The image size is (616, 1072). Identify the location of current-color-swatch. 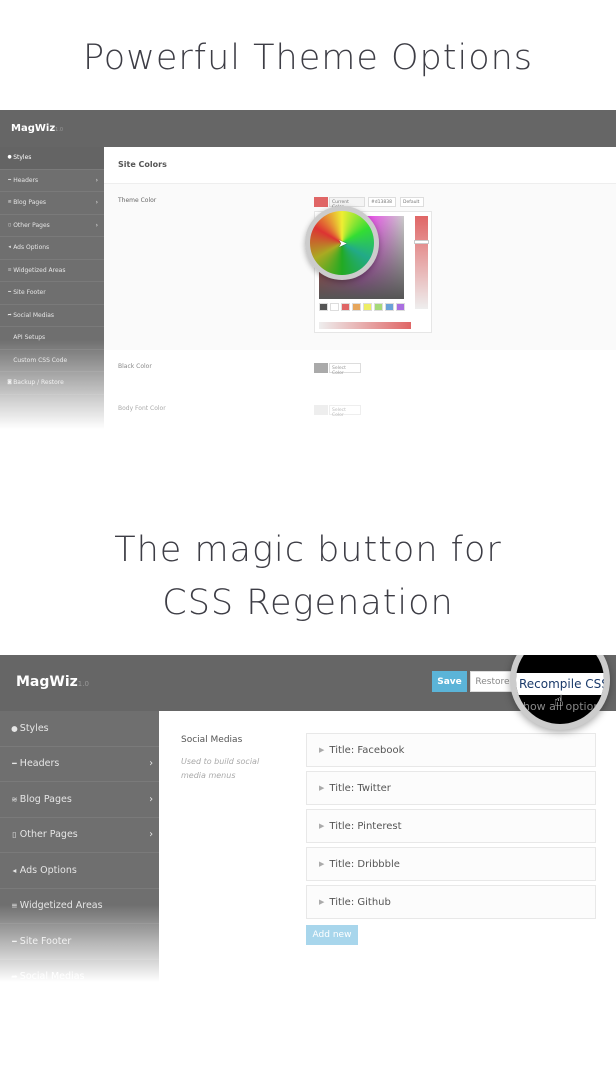
(321, 202).